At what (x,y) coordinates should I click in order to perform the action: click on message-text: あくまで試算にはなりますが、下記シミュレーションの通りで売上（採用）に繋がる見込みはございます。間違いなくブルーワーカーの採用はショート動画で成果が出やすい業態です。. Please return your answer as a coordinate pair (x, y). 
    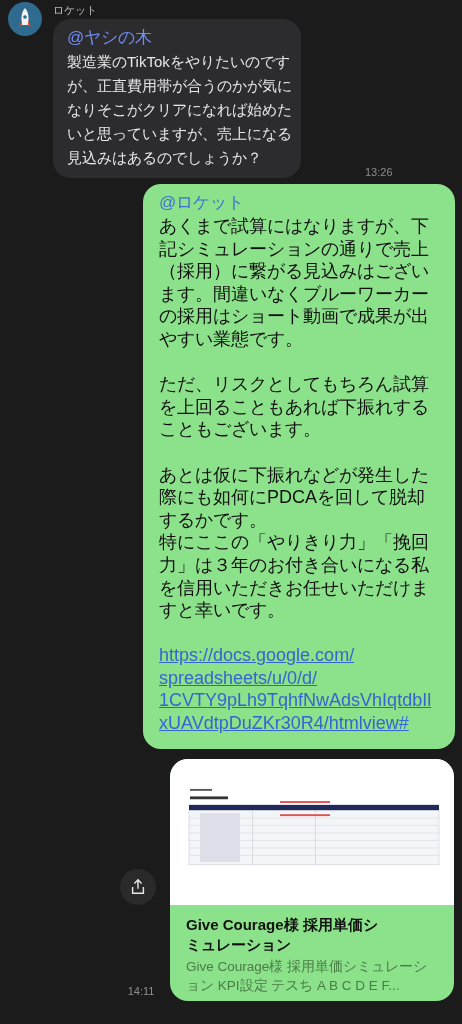
    Looking at the image, I should click on (294, 283).